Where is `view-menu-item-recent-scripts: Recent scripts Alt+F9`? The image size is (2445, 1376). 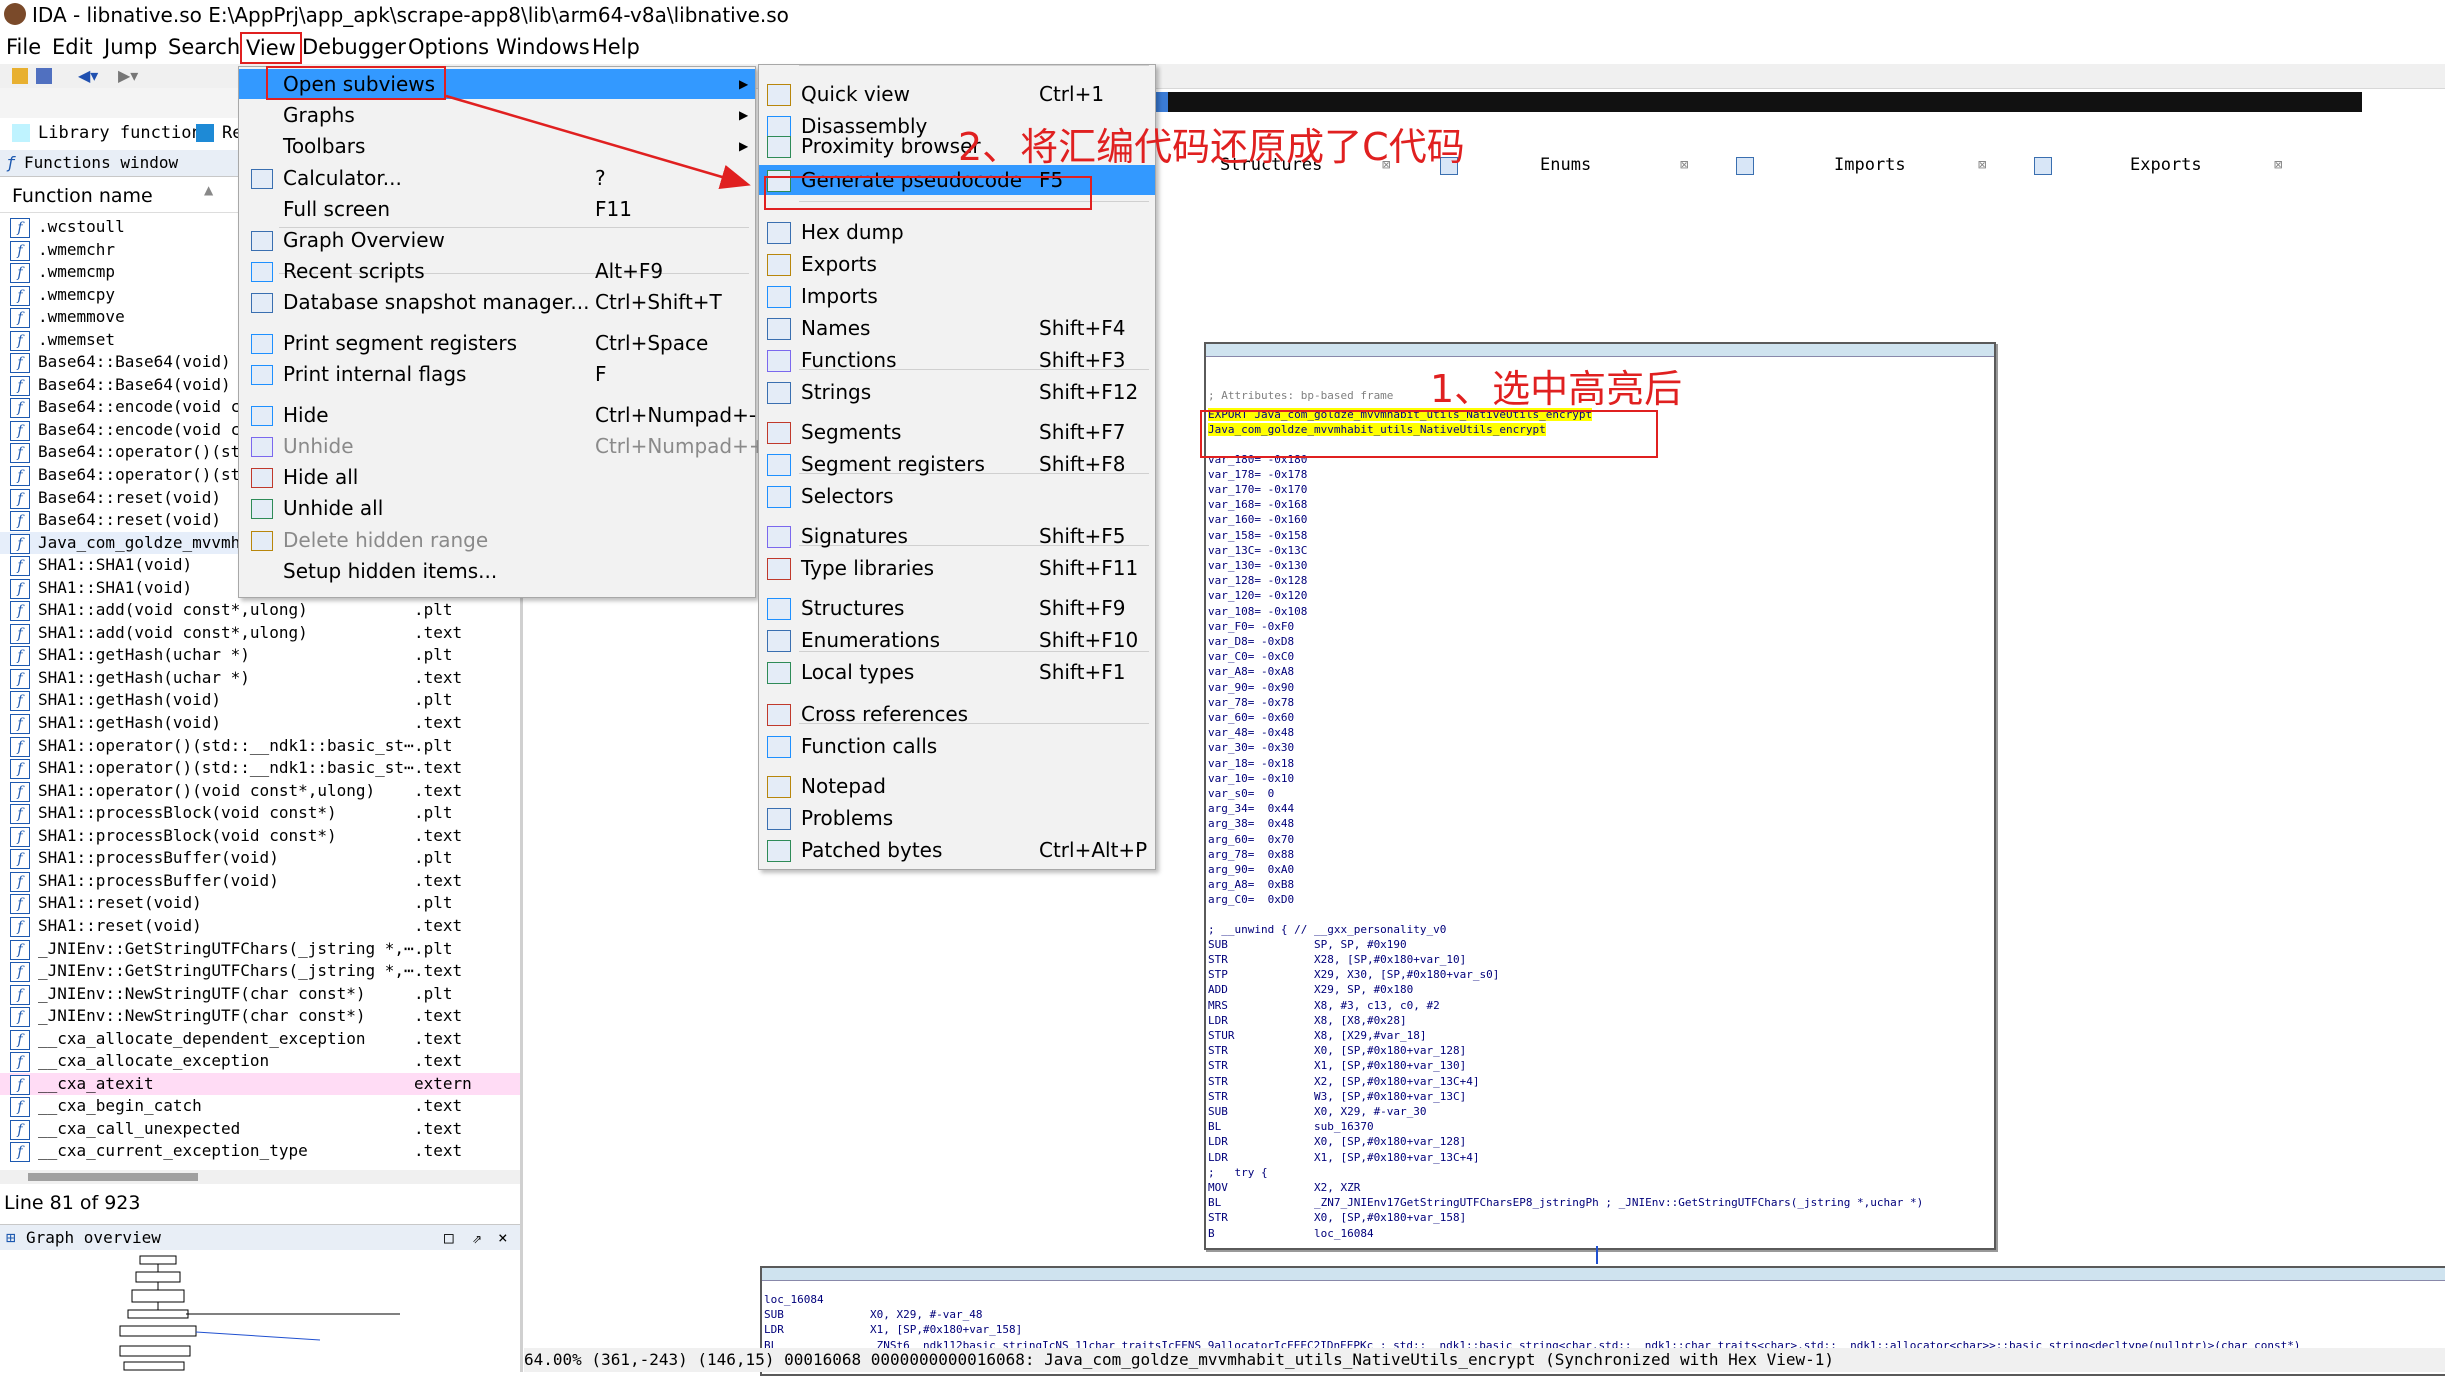 view-menu-item-recent-scripts: Recent scripts Alt+F9 is located at coordinates (497, 271).